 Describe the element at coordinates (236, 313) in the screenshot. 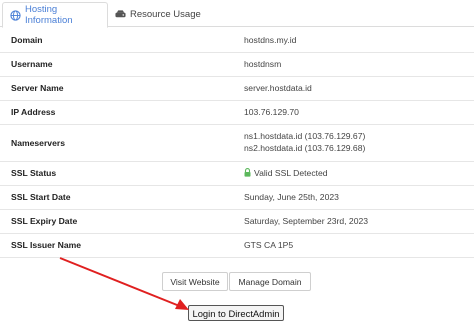

I see `login-directadmin-button: Login to DirectAdmin` at that location.